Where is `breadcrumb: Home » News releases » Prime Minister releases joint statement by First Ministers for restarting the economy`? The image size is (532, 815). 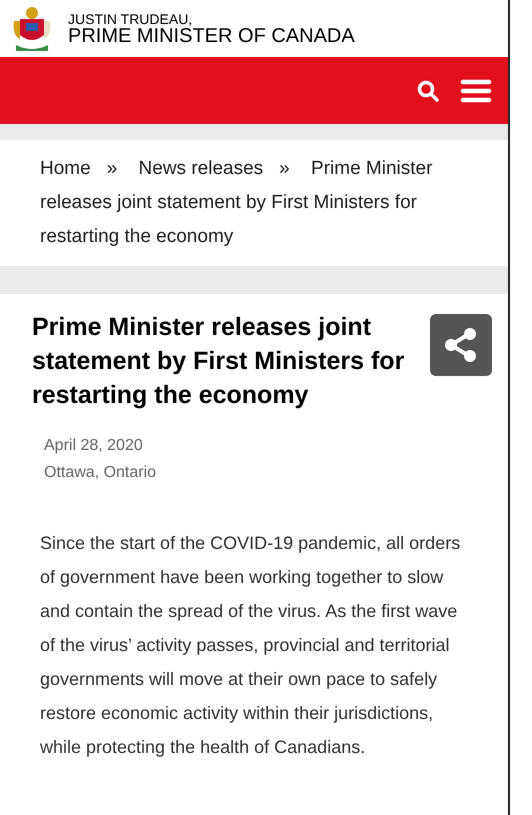
breadcrumb: Home » News releases » Prime Minister releases joint statement by First Ministers for restarting the economy is located at coordinates (254, 203).